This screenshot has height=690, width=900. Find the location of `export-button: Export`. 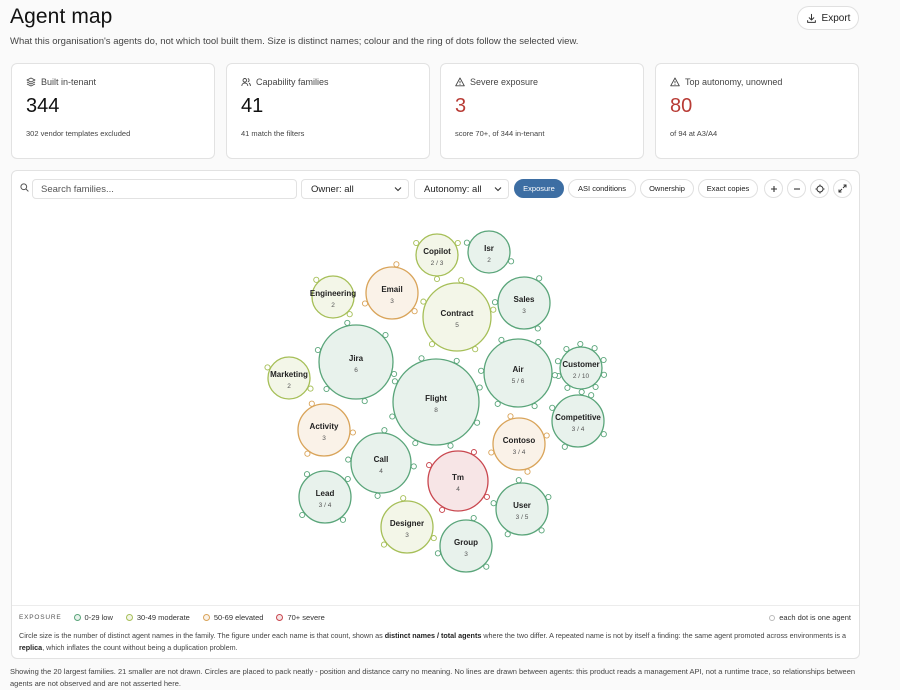

export-button: Export is located at coordinates (828, 18).